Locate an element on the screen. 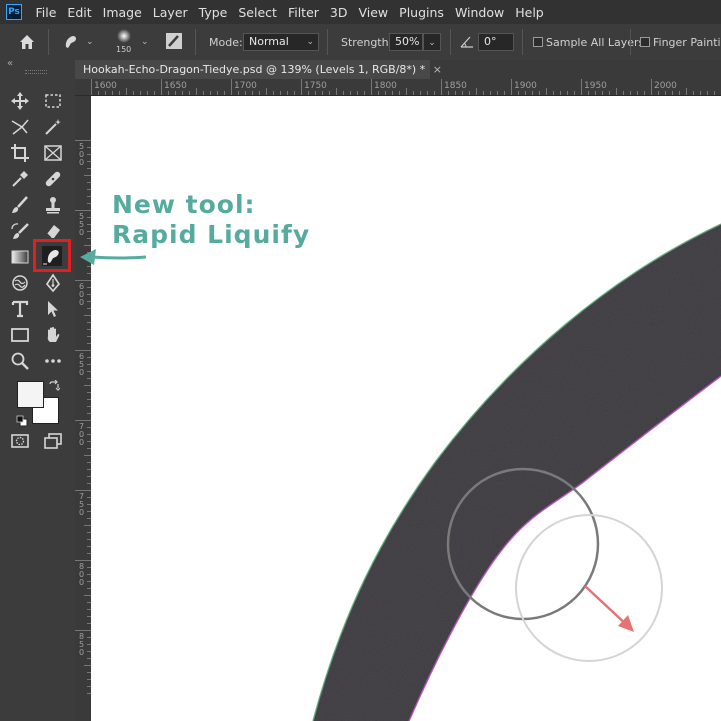  menu-select: Select is located at coordinates (258, 12).